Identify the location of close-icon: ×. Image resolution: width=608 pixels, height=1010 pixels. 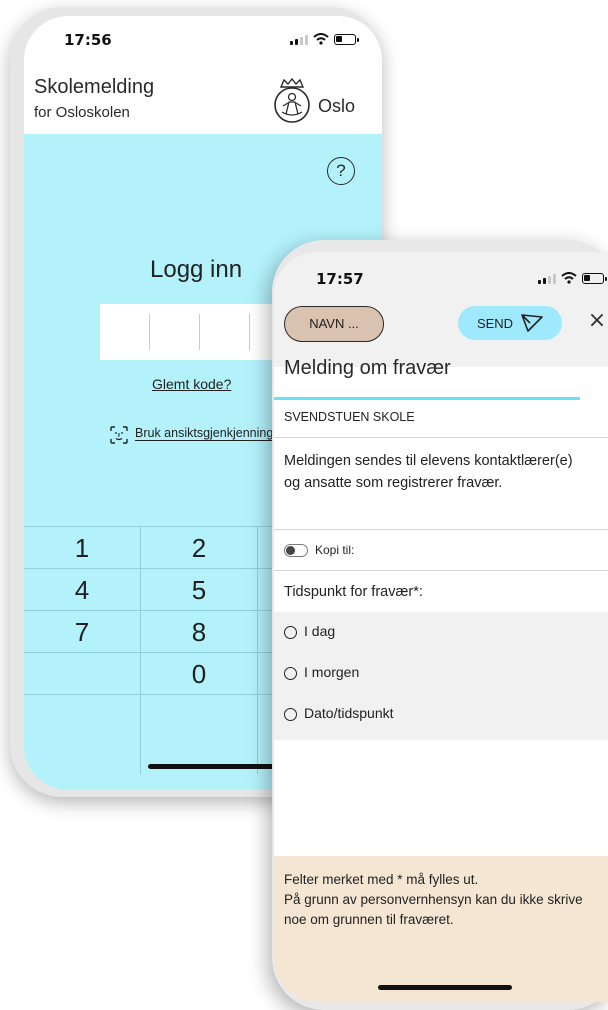
(597, 321).